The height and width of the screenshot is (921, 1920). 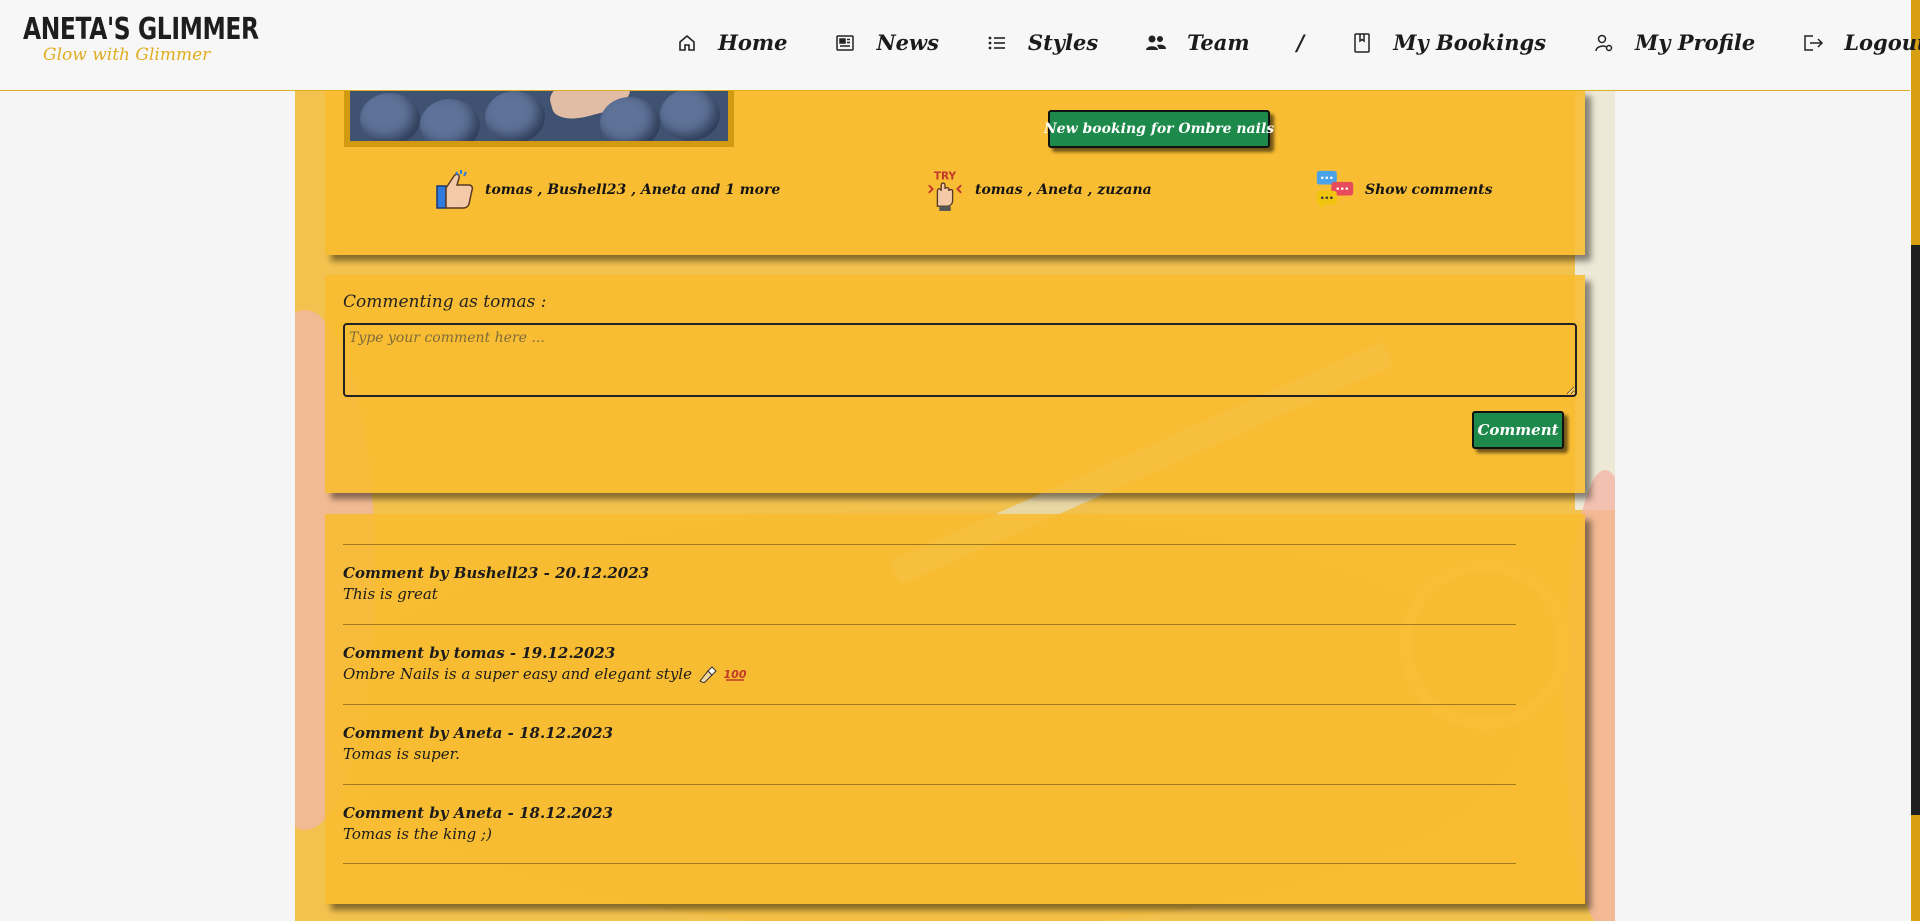 I want to click on hundred-emoji-icon: 100, so click(x=735, y=674).